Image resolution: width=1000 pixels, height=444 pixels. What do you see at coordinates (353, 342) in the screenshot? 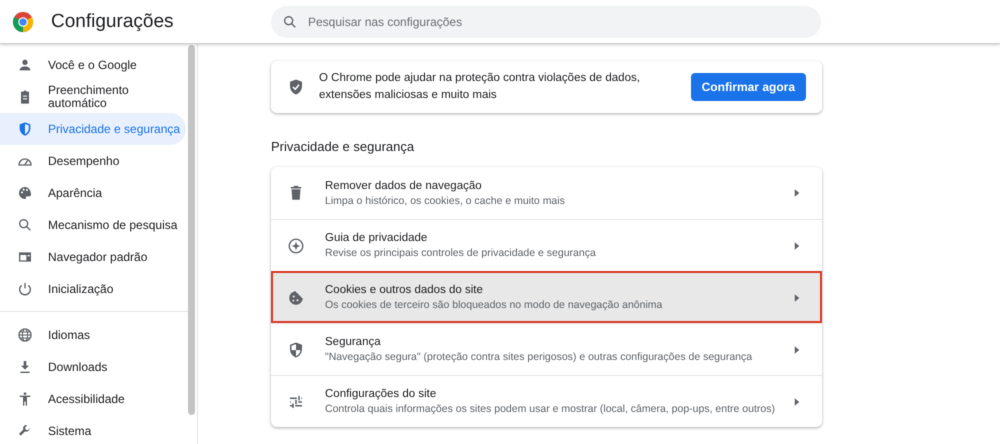
I see `row-title: Segurança` at bounding box center [353, 342].